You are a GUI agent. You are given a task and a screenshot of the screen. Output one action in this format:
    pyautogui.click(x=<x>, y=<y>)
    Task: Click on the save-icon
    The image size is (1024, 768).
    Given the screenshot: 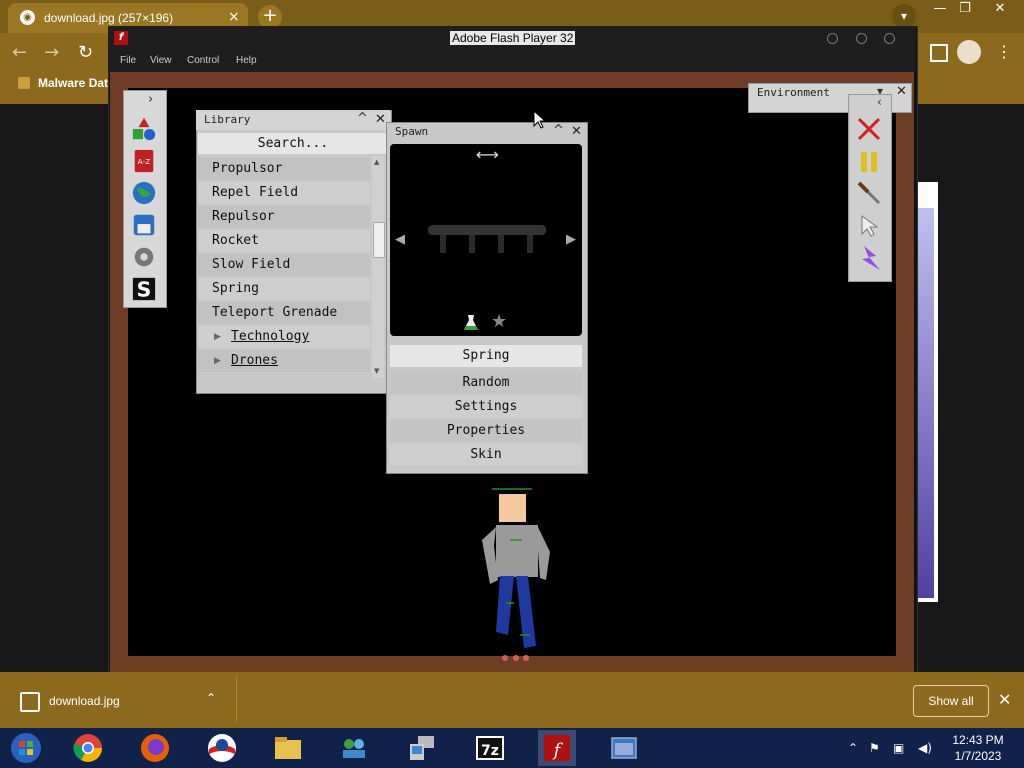 What is the action you would take?
    pyautogui.click(x=144, y=225)
    